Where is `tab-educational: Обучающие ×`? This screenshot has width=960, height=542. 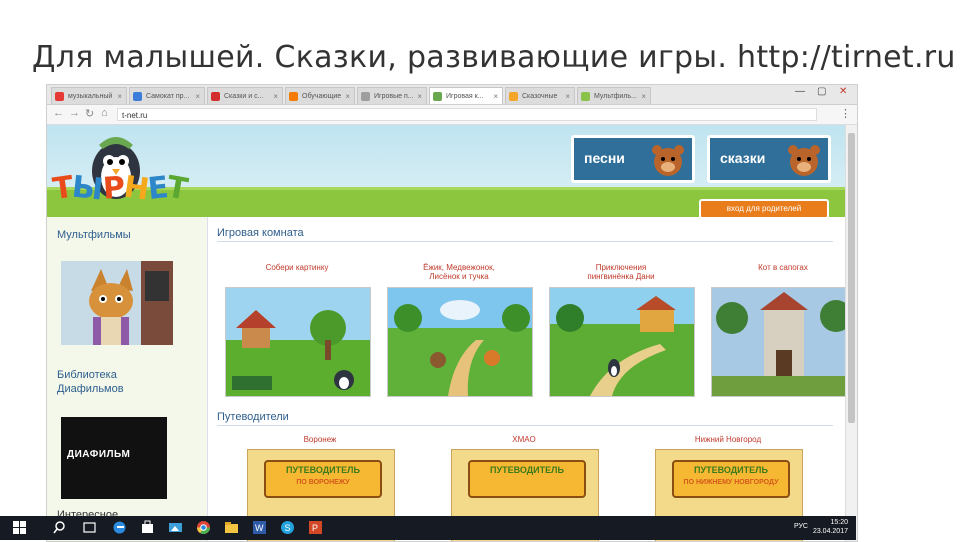 tab-educational: Обучающие × is located at coordinates (320, 95).